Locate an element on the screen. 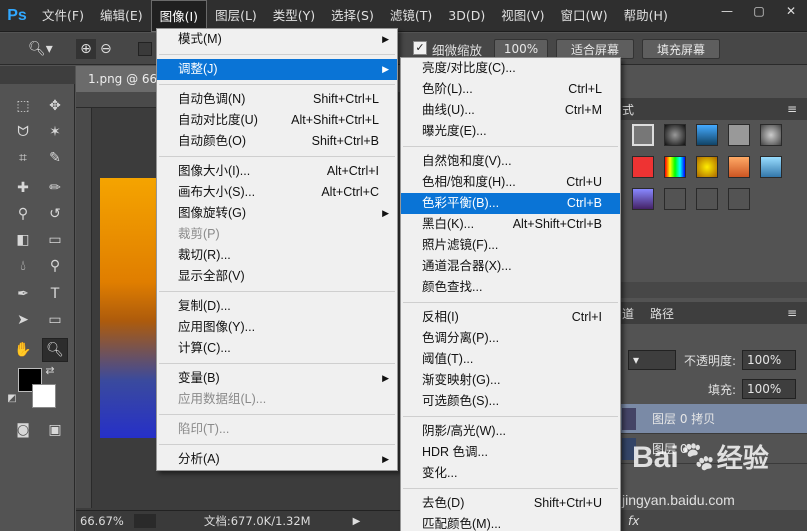 Image resolution: width=807 pixels, height=531 pixels. swap-colors-icon: ⇄ is located at coordinates (50, 370).